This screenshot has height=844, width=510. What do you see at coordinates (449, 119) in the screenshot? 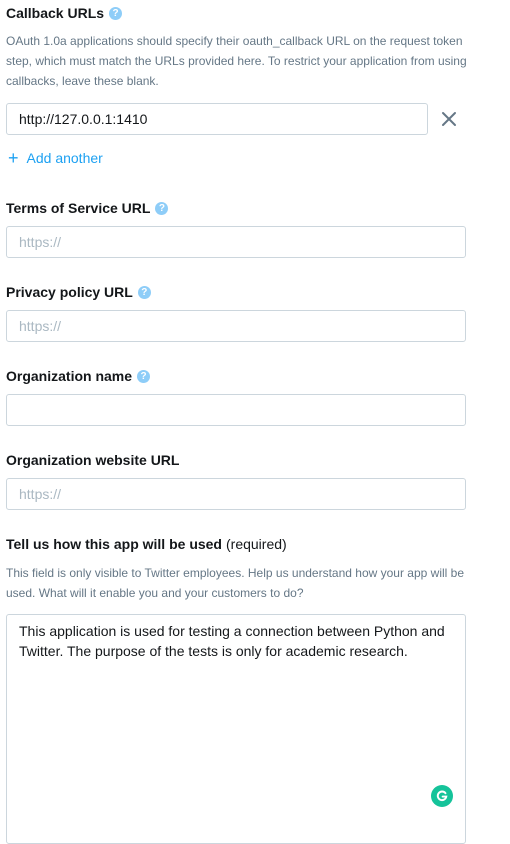
I see `close-icon` at bounding box center [449, 119].